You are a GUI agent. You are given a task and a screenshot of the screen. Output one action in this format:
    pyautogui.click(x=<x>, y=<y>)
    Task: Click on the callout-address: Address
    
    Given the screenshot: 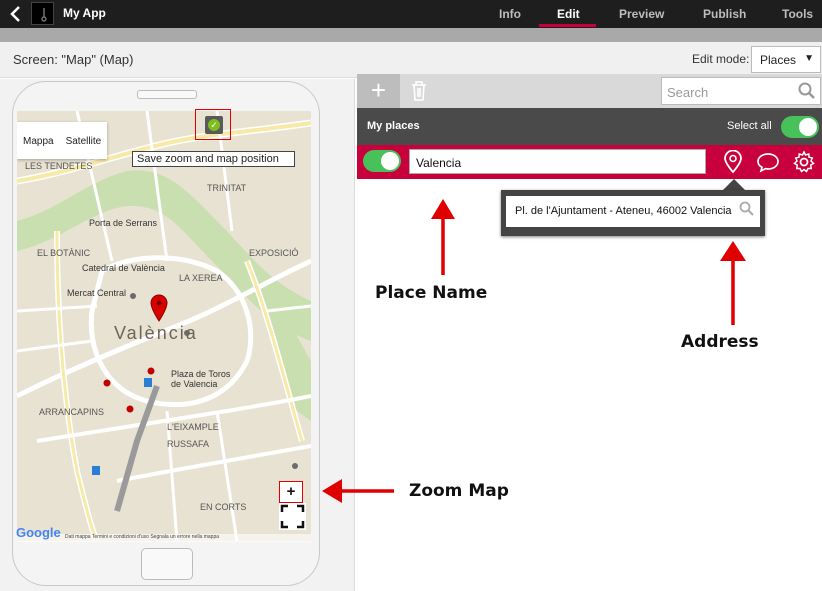 What is the action you would take?
    pyautogui.click(x=720, y=342)
    